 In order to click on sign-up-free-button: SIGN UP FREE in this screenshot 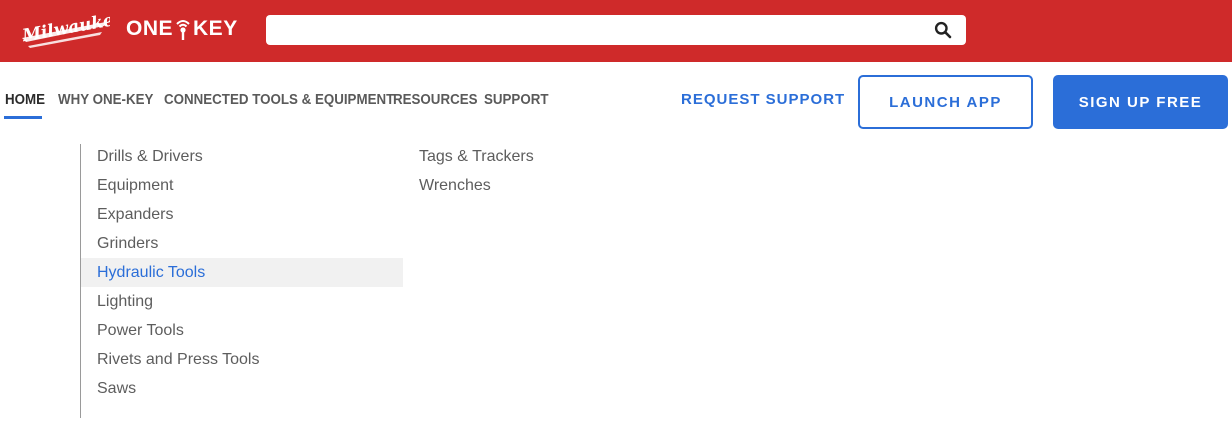, I will do `click(1140, 102)`.